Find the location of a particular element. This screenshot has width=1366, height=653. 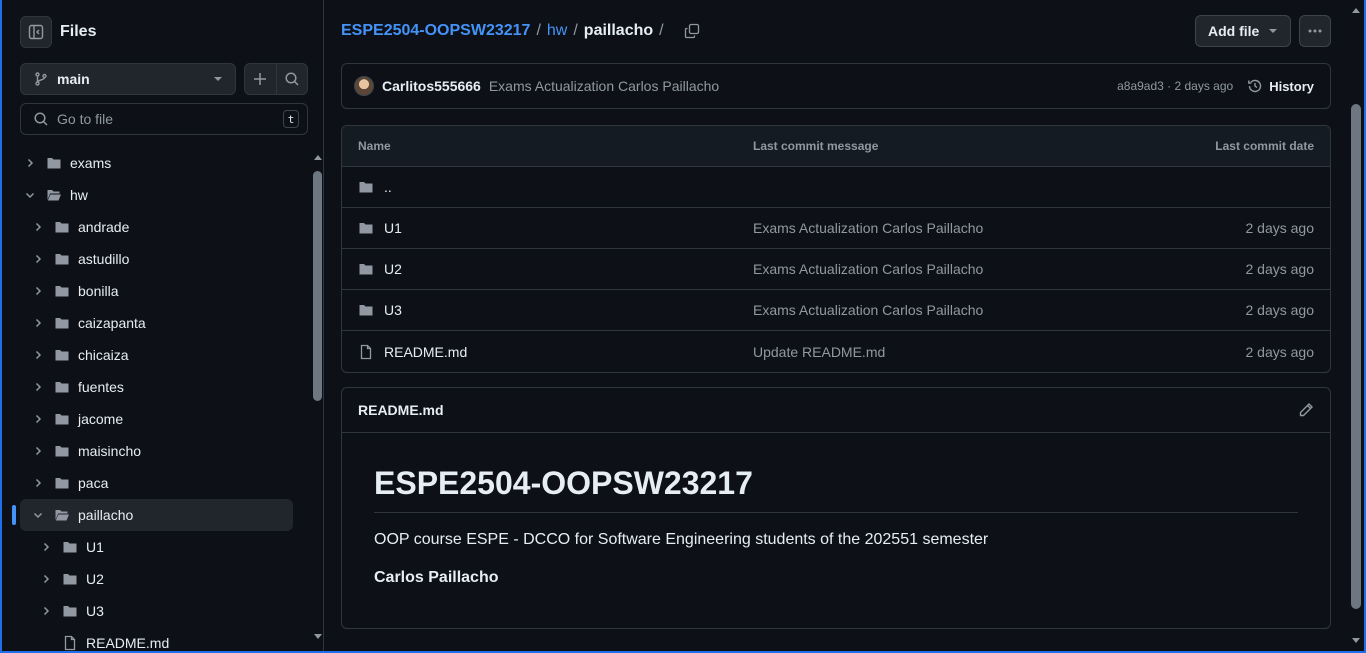

search-tree-button is located at coordinates (292, 79).